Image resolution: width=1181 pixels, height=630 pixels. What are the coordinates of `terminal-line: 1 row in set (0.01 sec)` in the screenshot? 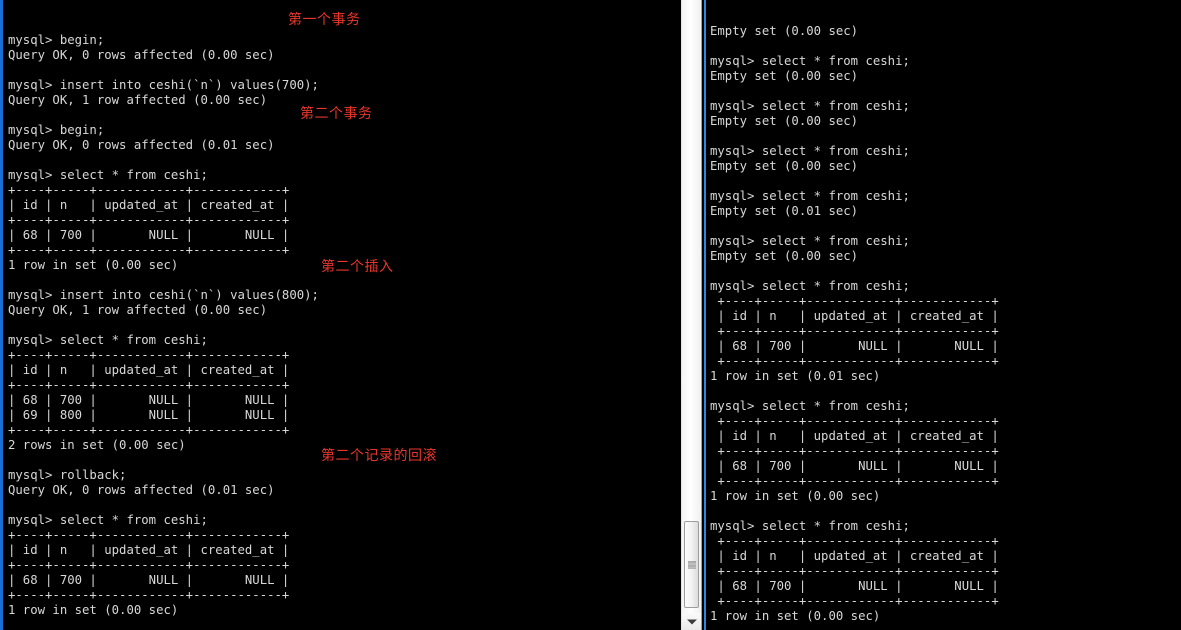 It's located at (795, 376).